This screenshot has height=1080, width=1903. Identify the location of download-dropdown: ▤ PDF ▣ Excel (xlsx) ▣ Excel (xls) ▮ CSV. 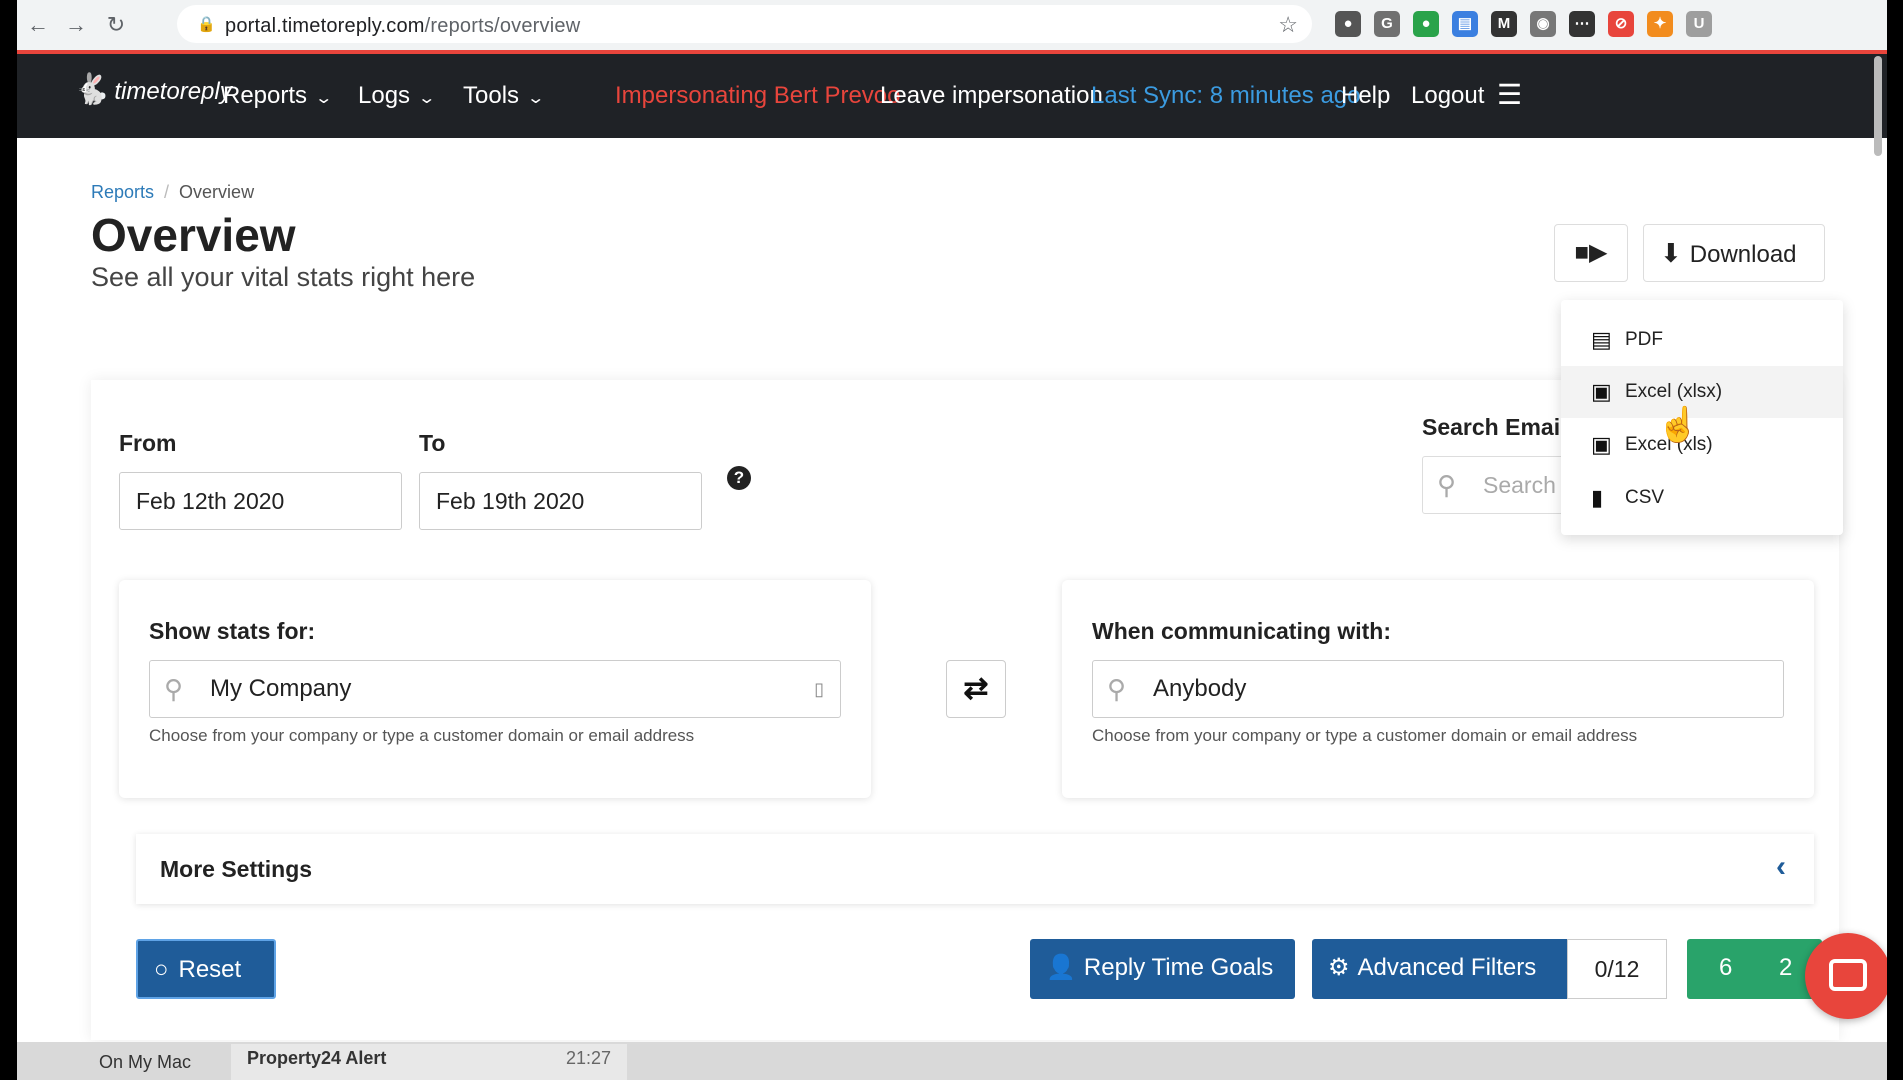
(1702, 417).